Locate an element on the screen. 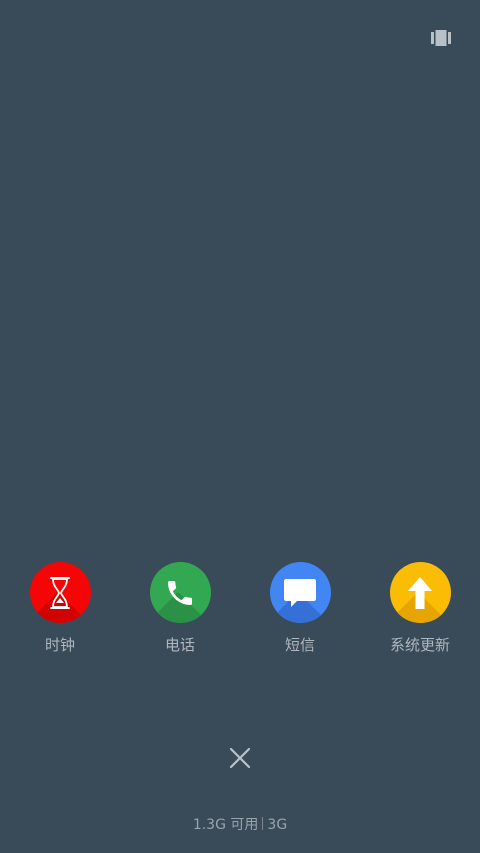 Image resolution: width=480 pixels, height=853 pixels. messages-app-icon is located at coordinates (300, 592).